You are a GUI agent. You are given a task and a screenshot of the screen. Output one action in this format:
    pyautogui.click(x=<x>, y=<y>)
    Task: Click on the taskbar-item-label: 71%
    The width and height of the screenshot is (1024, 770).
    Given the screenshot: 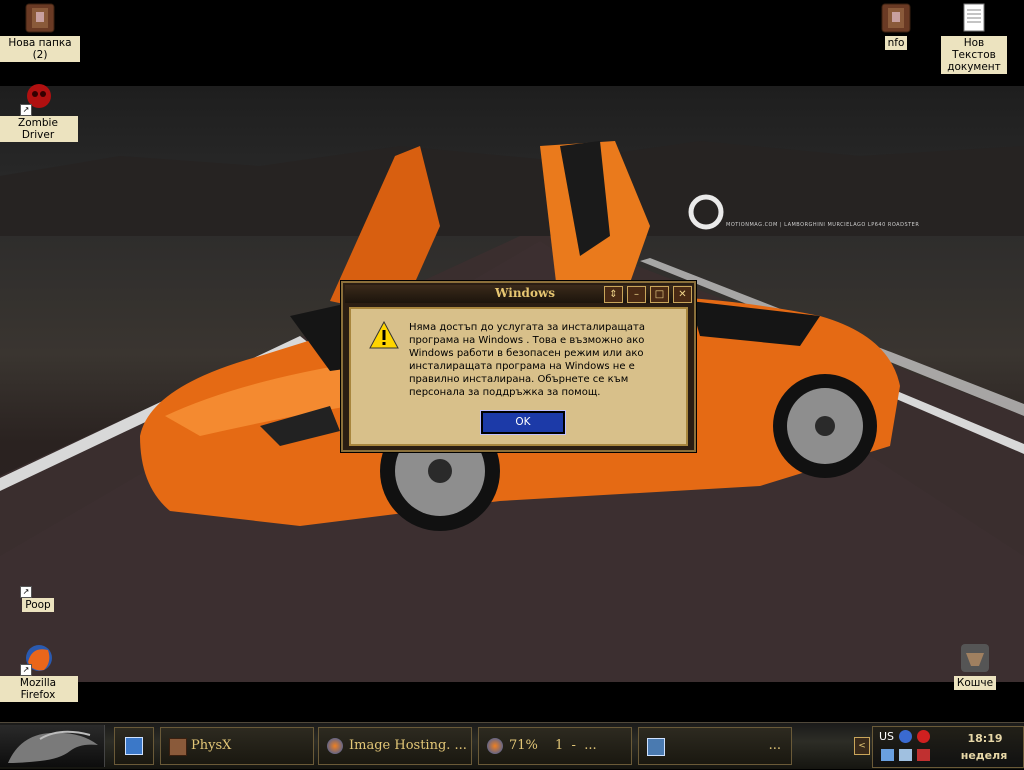 What is the action you would take?
    pyautogui.click(x=523, y=745)
    